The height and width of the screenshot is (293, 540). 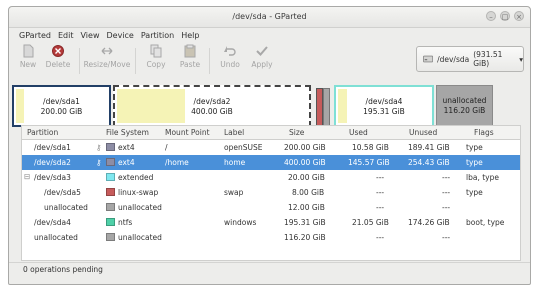 I want to click on map-partition-sda1: /dev/sda1 200.00 GiB, so click(x=61, y=106).